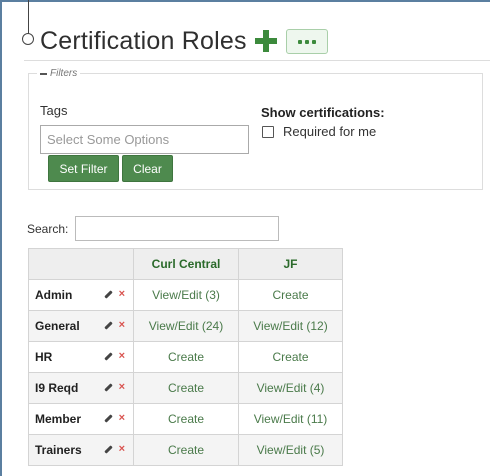  Describe the element at coordinates (28, 17) in the screenshot. I see `timeline-line` at that location.